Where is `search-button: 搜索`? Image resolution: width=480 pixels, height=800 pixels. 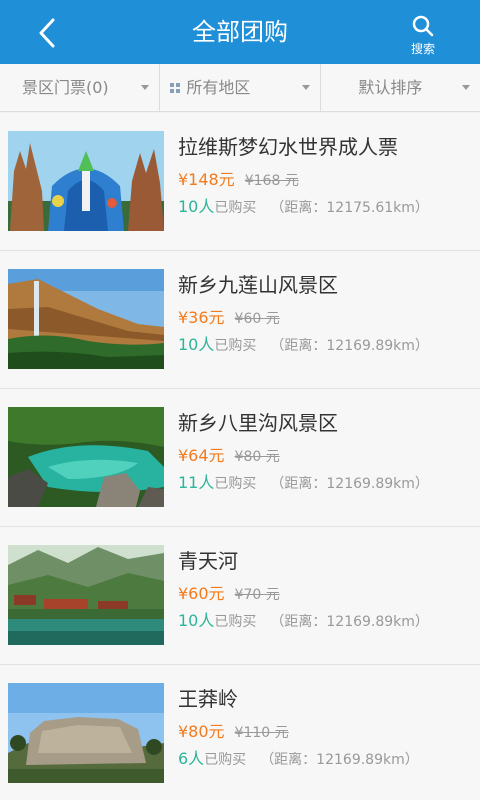 search-button: 搜索 is located at coordinates (423, 35).